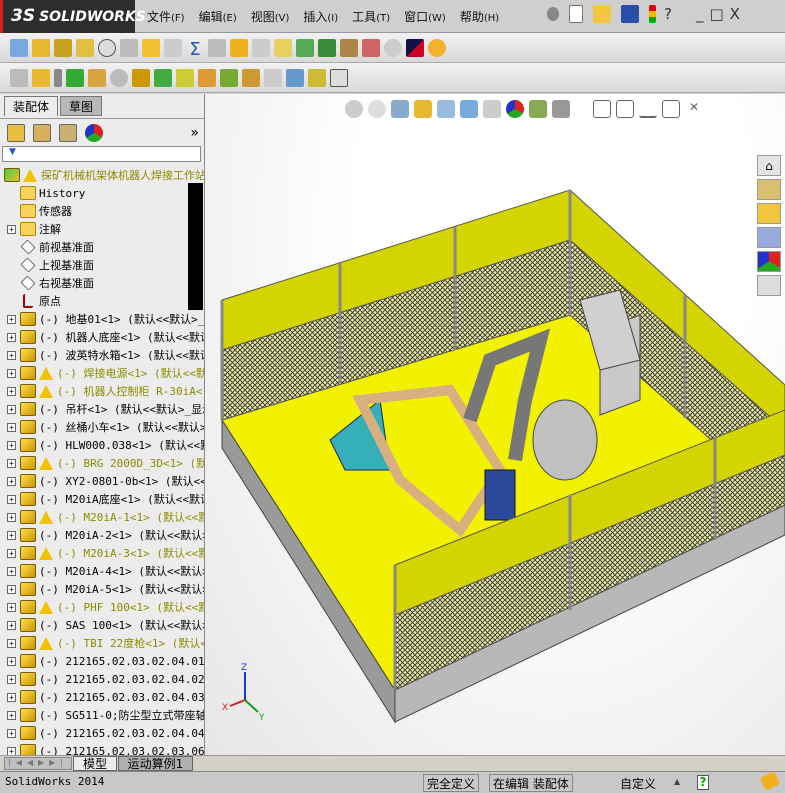 Image resolution: width=785 pixels, height=793 pixels. Describe the element at coordinates (371, 47) in the screenshot. I see `zebra-icon` at that location.